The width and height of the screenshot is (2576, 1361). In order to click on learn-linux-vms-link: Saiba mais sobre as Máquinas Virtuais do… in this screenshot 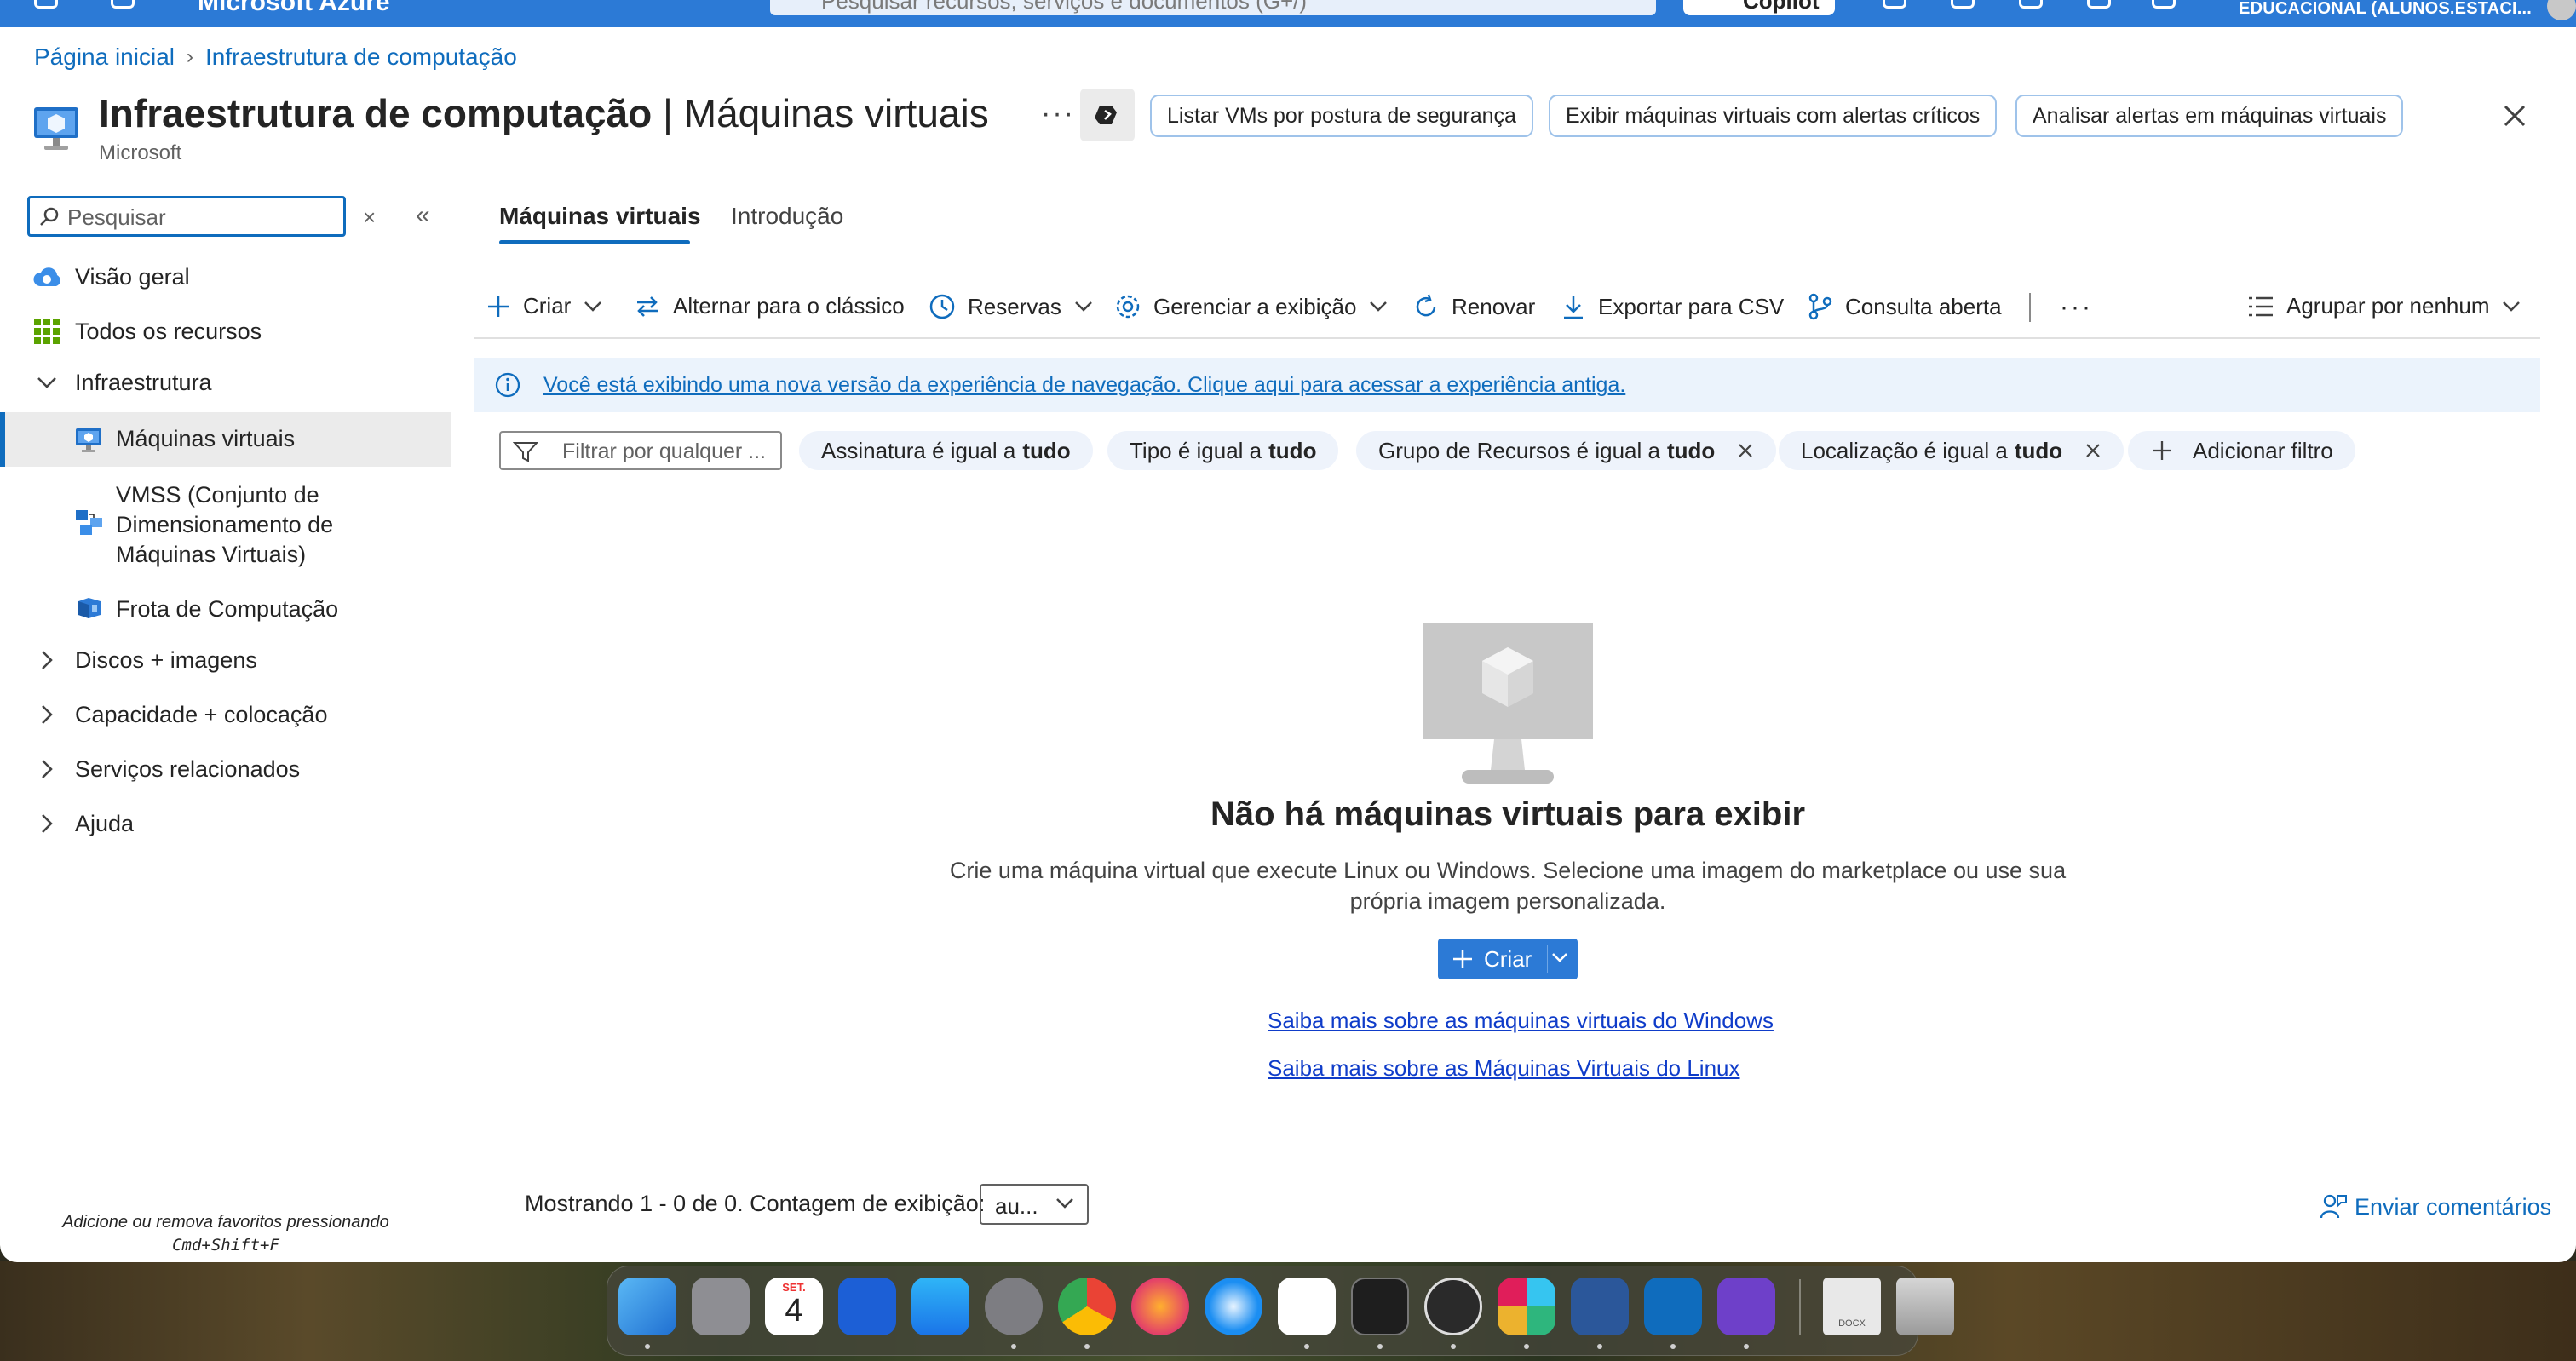, I will do `click(1504, 1068)`.